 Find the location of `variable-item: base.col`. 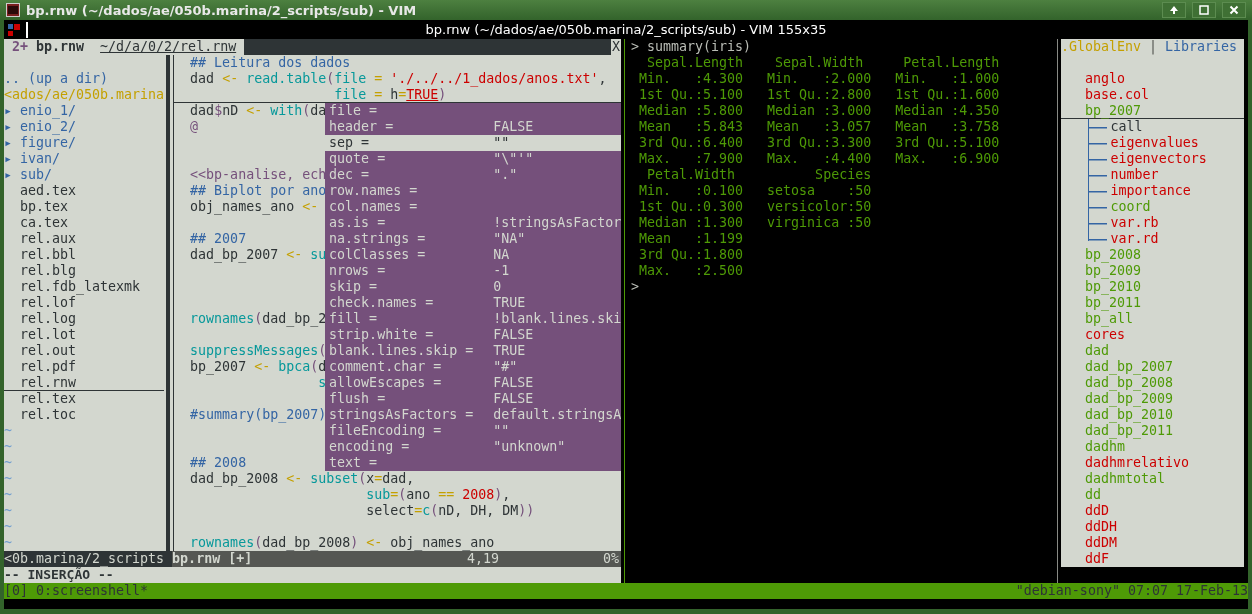

variable-item: base.col is located at coordinates (1117, 94).